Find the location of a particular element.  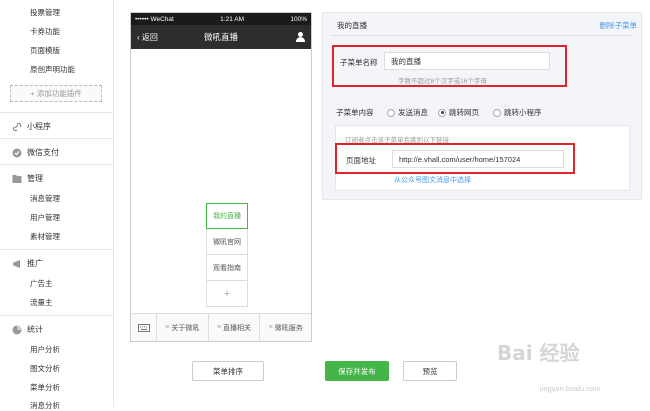

submenu-item-guide: 观看指南 is located at coordinates (227, 268).